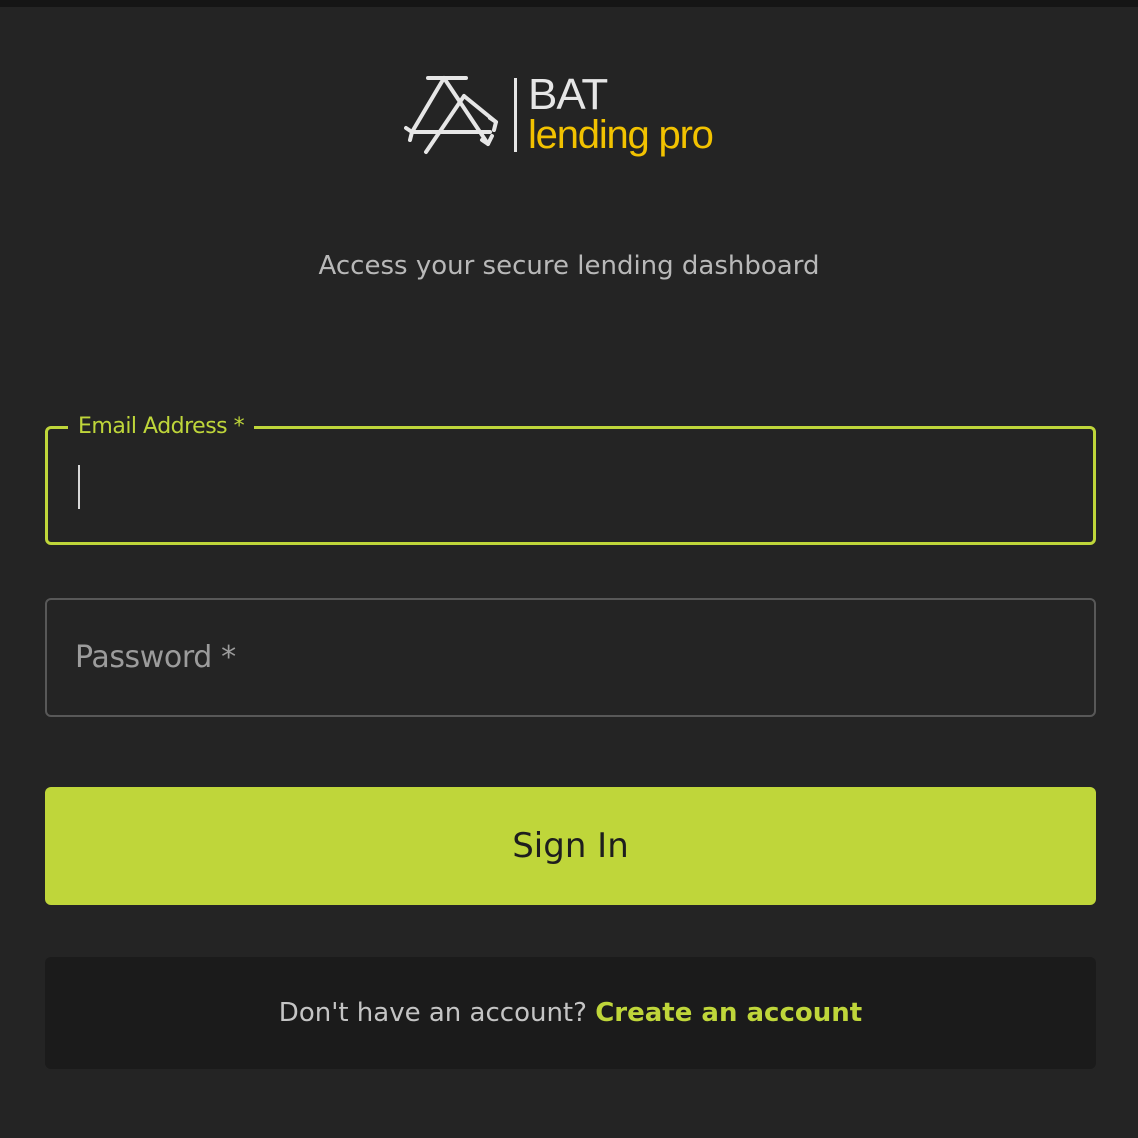  I want to click on register-panel: Don't have an account? Create an account, so click(570, 1013).